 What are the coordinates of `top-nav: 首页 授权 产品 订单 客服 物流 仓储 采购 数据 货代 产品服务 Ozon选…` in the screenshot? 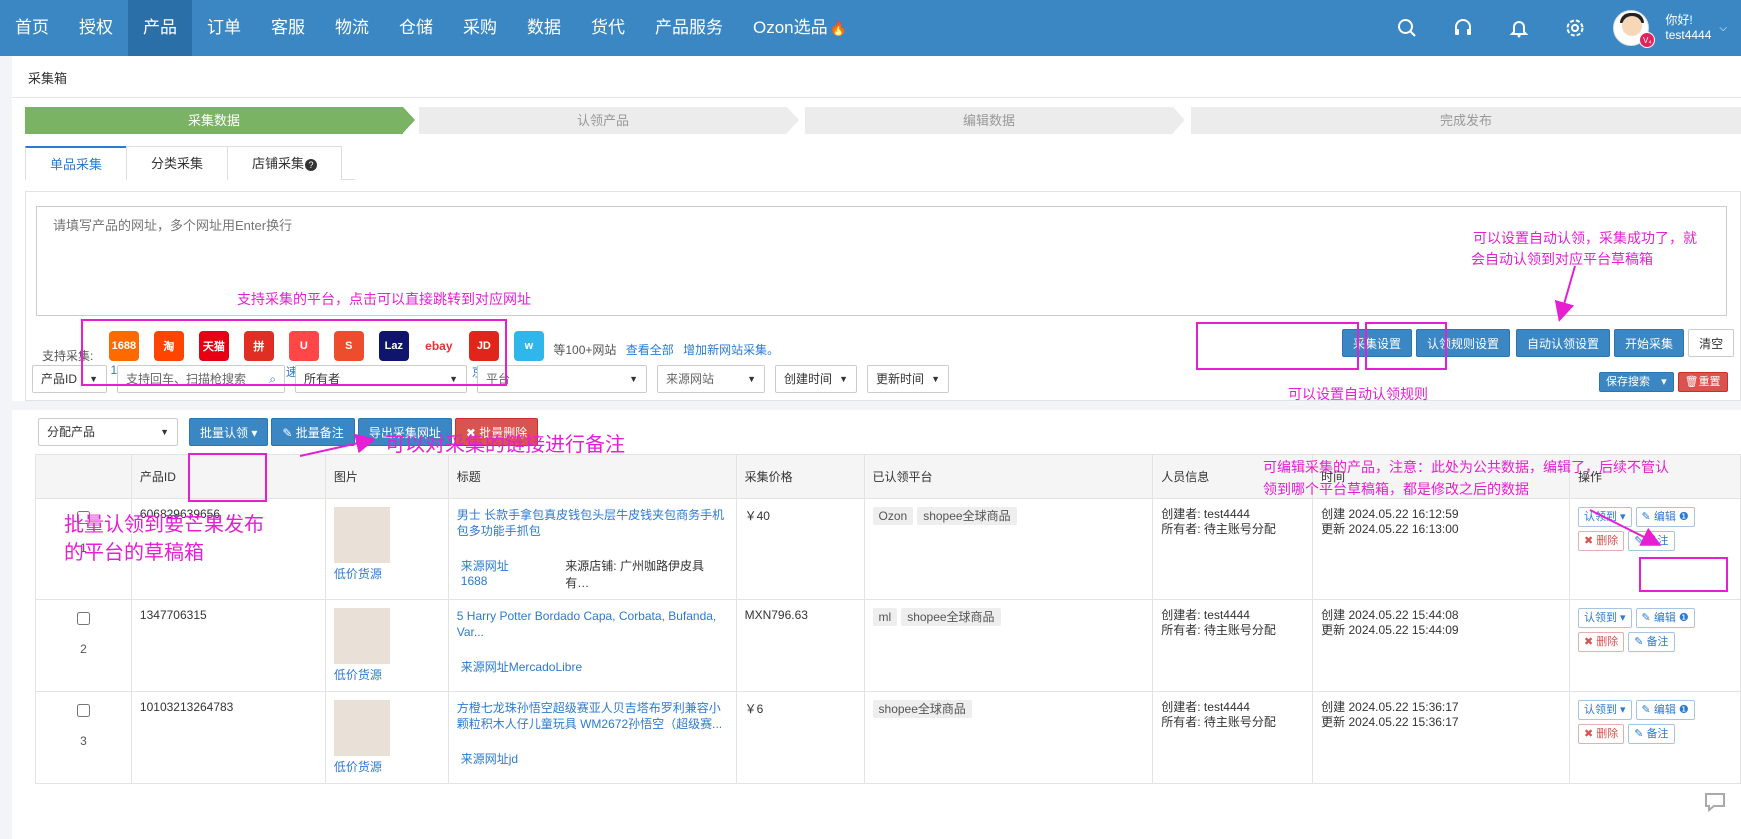 It's located at (870, 28).